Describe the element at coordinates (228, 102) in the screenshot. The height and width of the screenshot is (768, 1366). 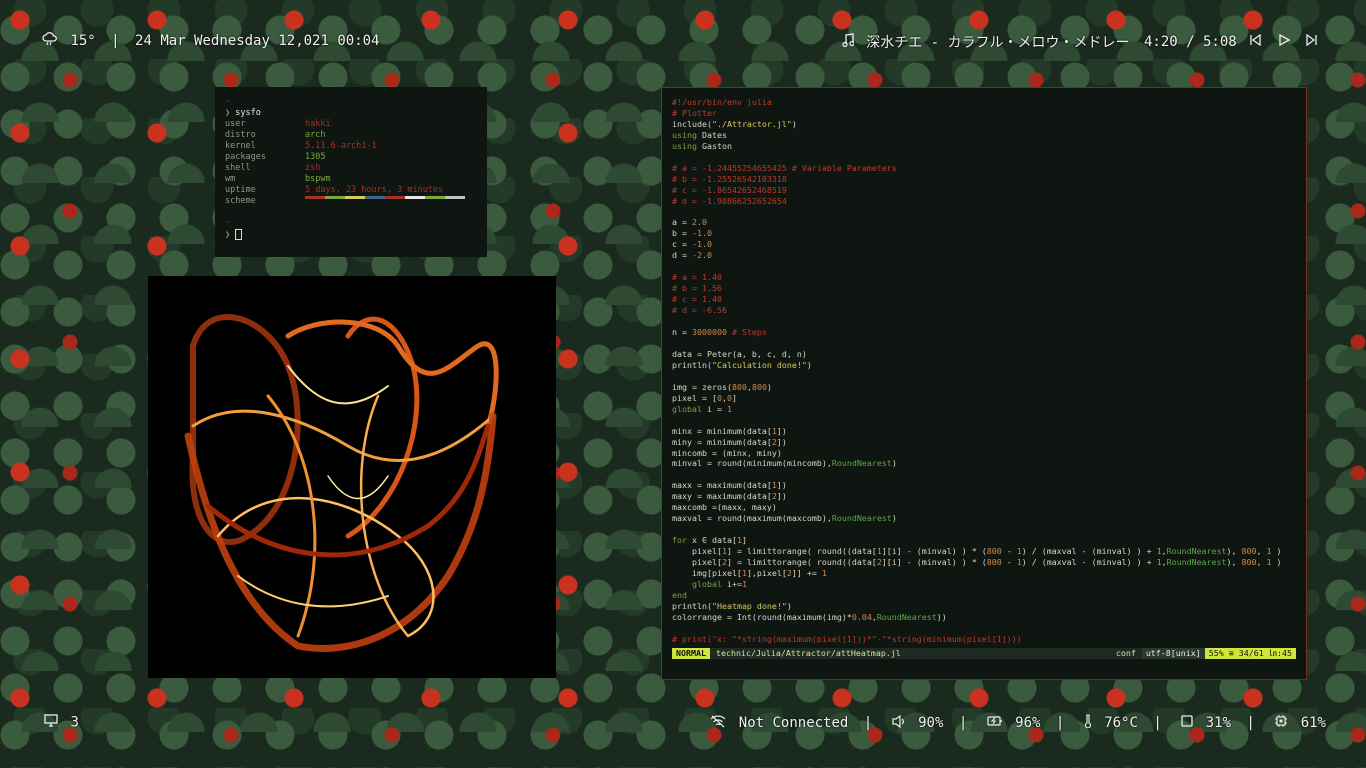
I see `prompt-dir: ~` at that location.